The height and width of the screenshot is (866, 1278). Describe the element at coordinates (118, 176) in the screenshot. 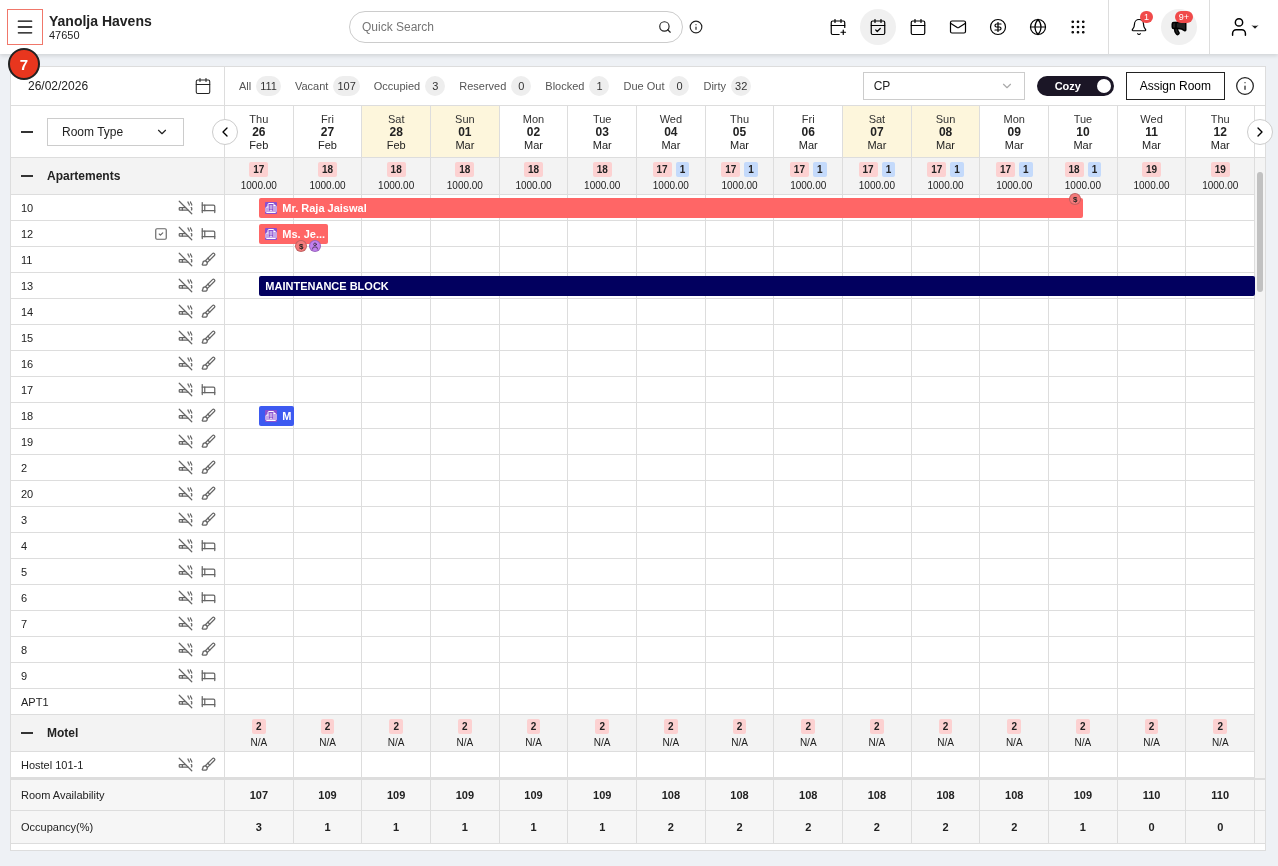

I see `group-header: Apartements` at that location.